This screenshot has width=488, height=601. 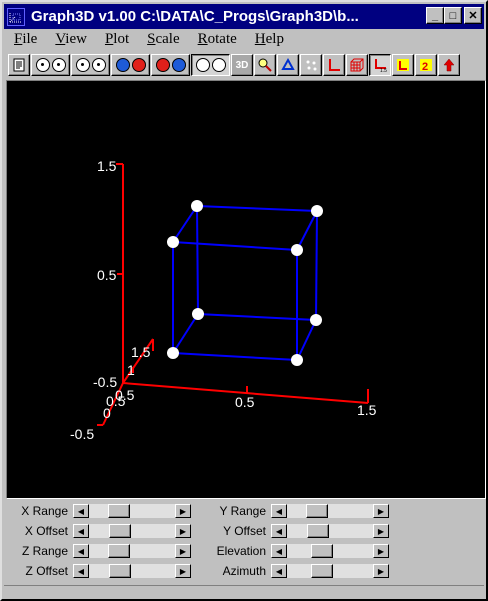 I want to click on triangle-rotate-icon, so click(x=288, y=63).